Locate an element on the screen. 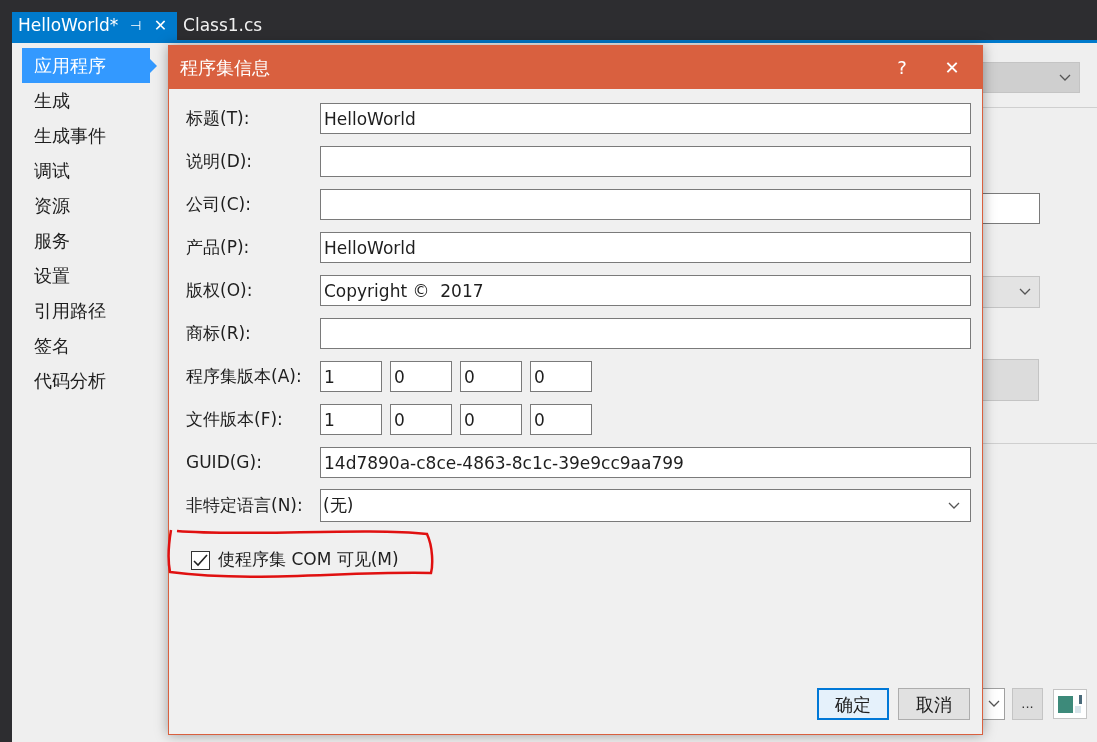  field-label: 版权(O): is located at coordinates (220, 290).